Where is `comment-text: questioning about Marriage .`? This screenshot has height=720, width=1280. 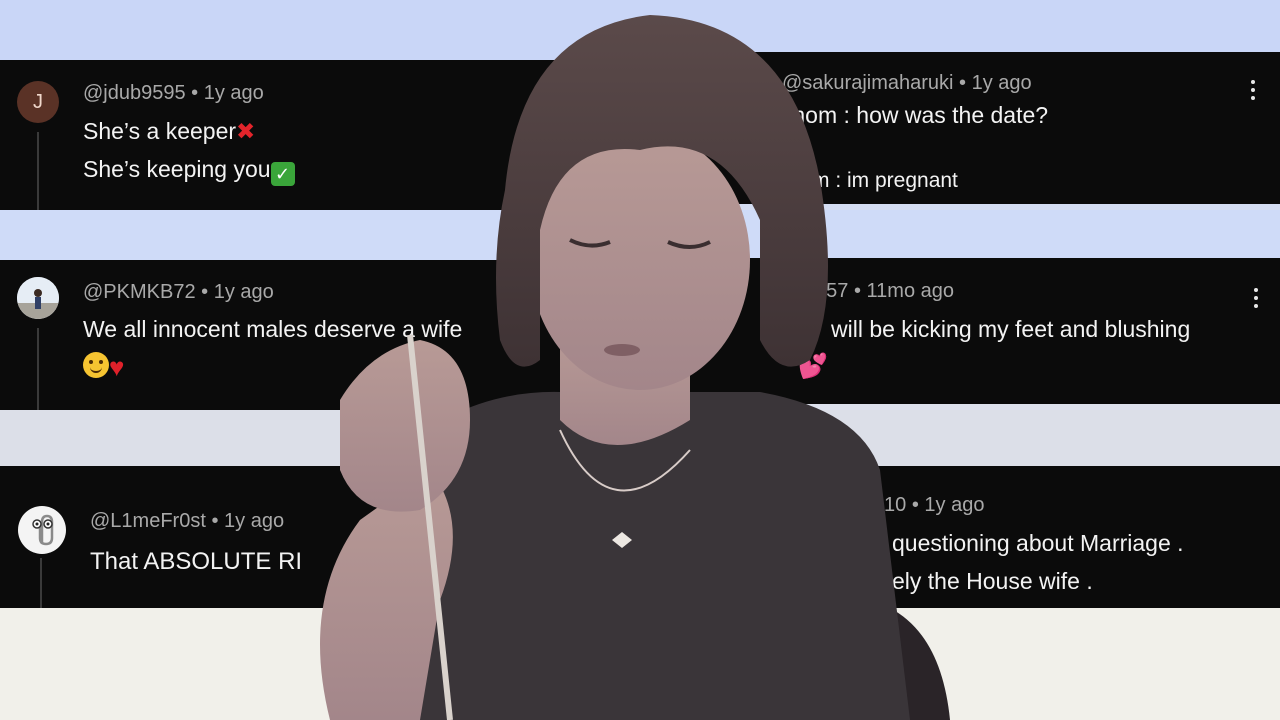 comment-text: questioning about Marriage . is located at coordinates (1038, 543).